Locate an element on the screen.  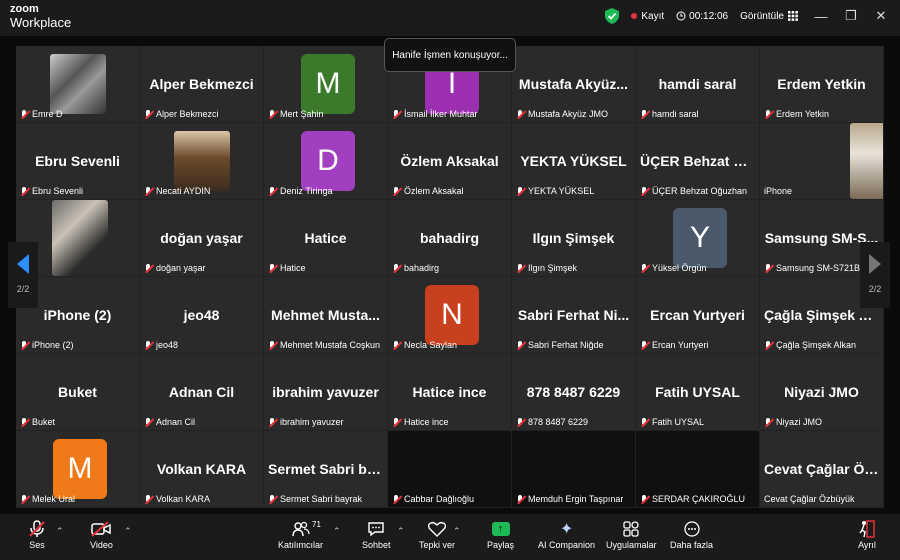
participant-photo is located at coordinates (78, 84).